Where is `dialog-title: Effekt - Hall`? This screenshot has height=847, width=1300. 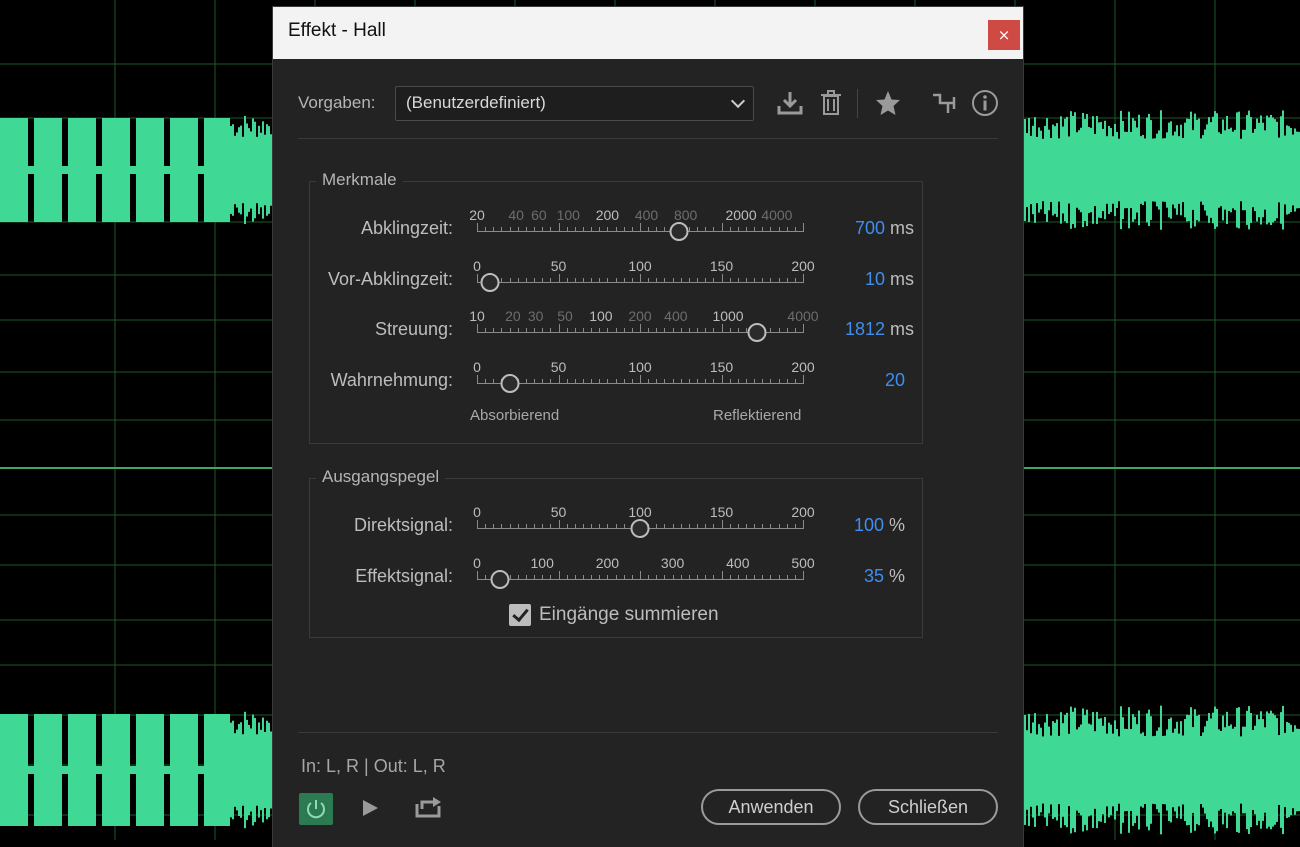 dialog-title: Effekt - Hall is located at coordinates (337, 30).